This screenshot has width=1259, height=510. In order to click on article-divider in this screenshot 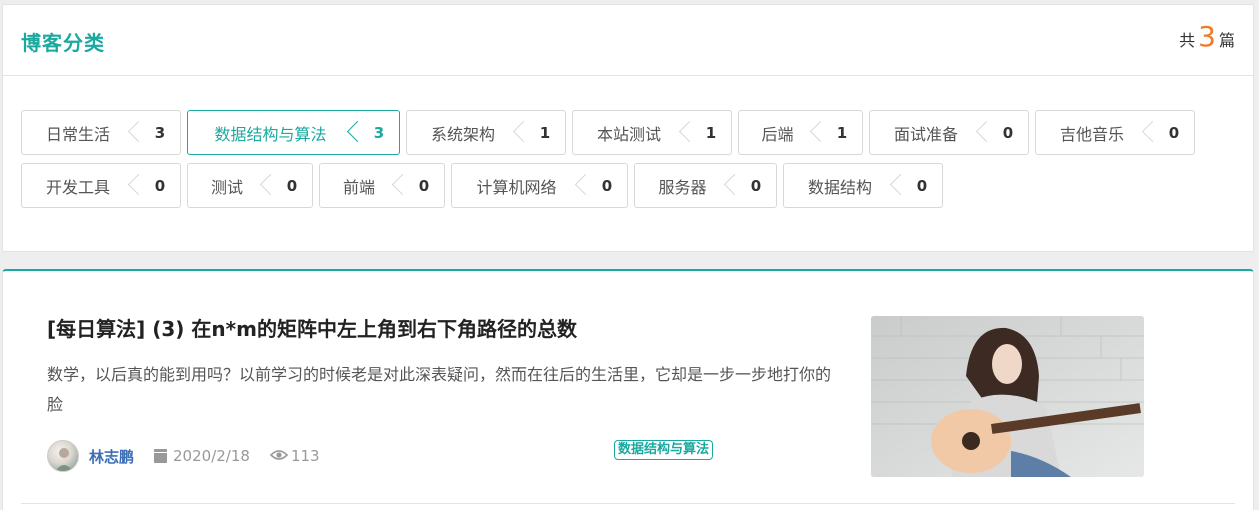, I will do `click(628, 503)`.